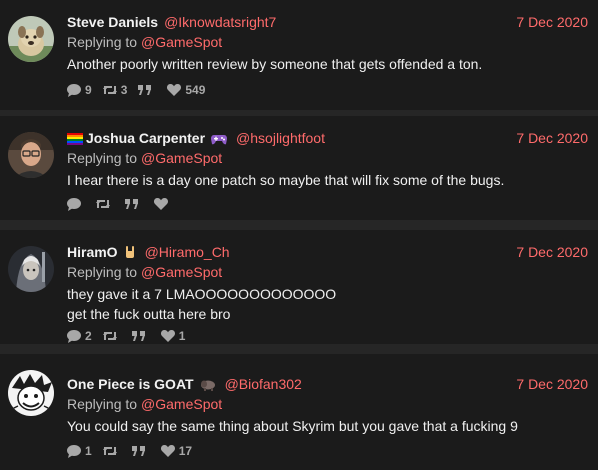 The height and width of the screenshot is (470, 598). Describe the element at coordinates (208, 386) in the screenshot. I see `bison-icon` at that location.